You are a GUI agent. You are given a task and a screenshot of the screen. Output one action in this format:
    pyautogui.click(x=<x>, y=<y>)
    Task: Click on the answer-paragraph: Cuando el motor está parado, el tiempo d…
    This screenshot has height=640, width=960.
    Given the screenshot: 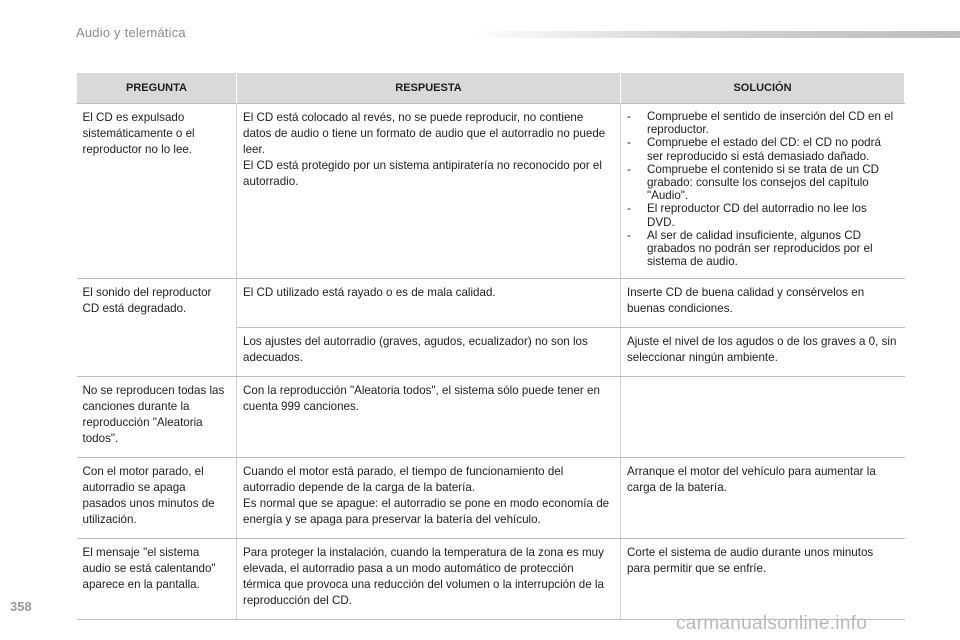 What is the action you would take?
    pyautogui.click(x=403, y=480)
    